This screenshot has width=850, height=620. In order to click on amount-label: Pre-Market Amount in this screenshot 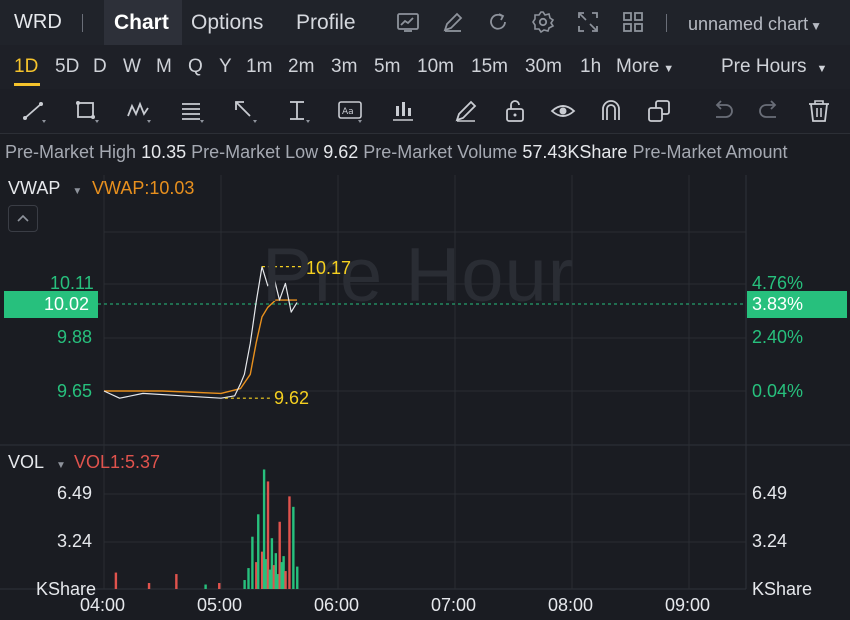, I will do `click(710, 152)`.